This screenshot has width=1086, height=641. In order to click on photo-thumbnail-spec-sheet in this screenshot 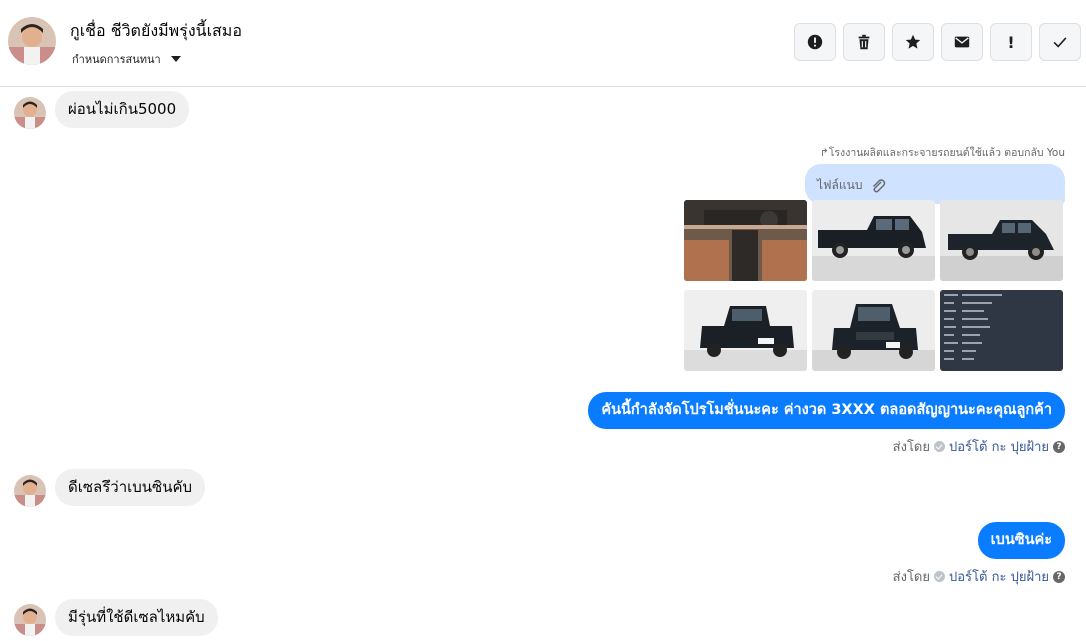, I will do `click(1001, 330)`.